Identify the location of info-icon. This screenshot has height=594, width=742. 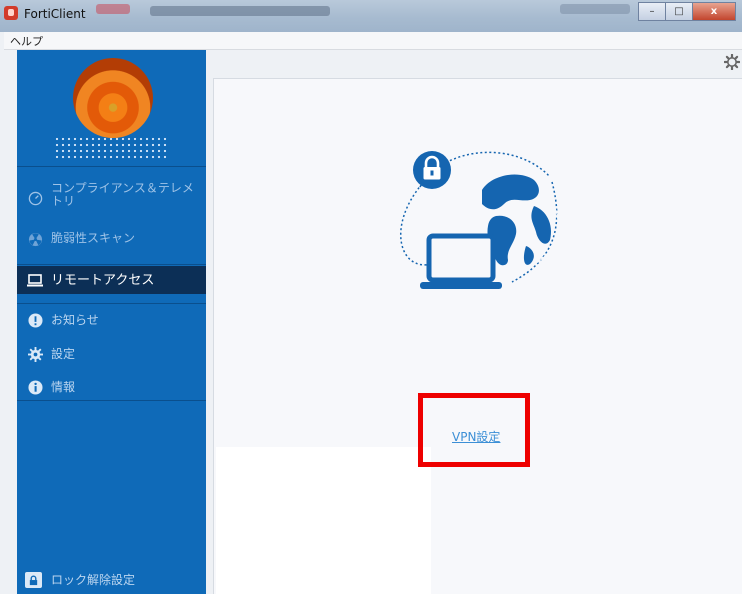
(35, 387).